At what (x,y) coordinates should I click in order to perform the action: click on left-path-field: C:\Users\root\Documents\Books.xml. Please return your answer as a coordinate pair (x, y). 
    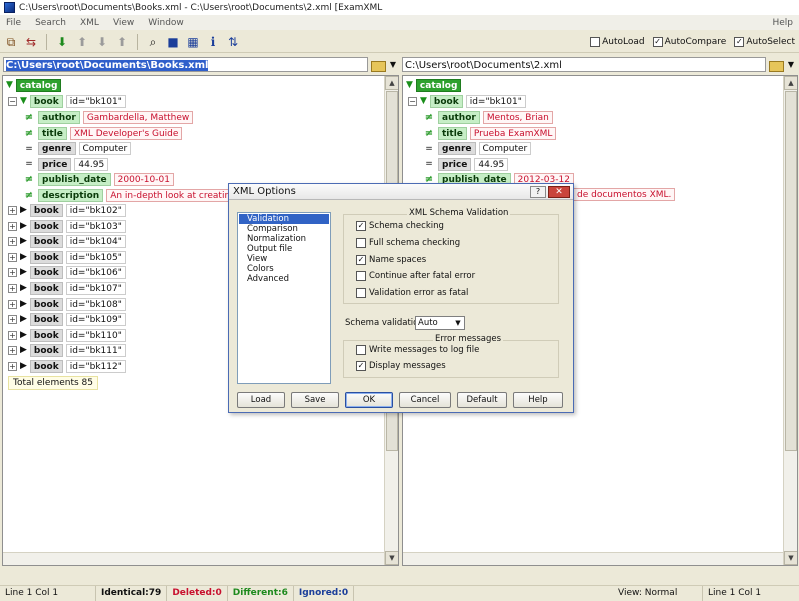
    Looking at the image, I should click on (185, 64).